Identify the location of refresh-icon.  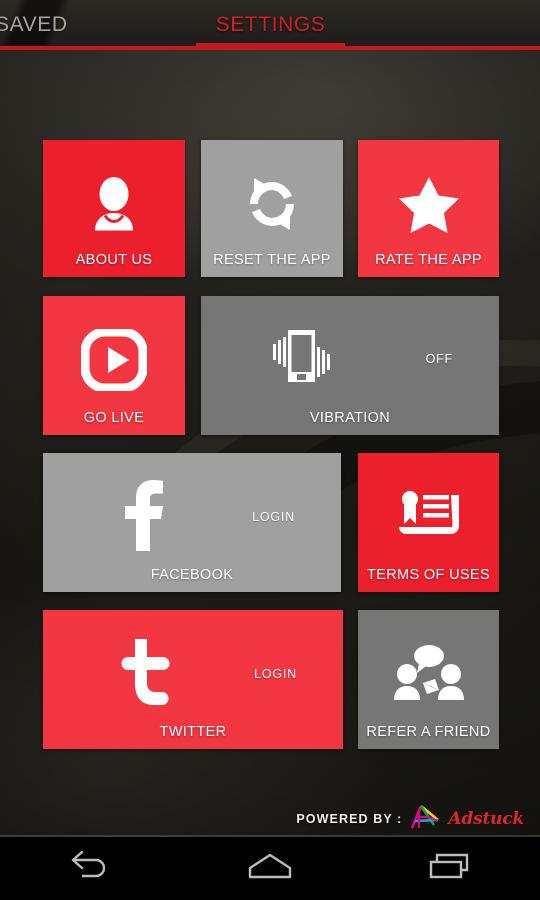
(272, 204).